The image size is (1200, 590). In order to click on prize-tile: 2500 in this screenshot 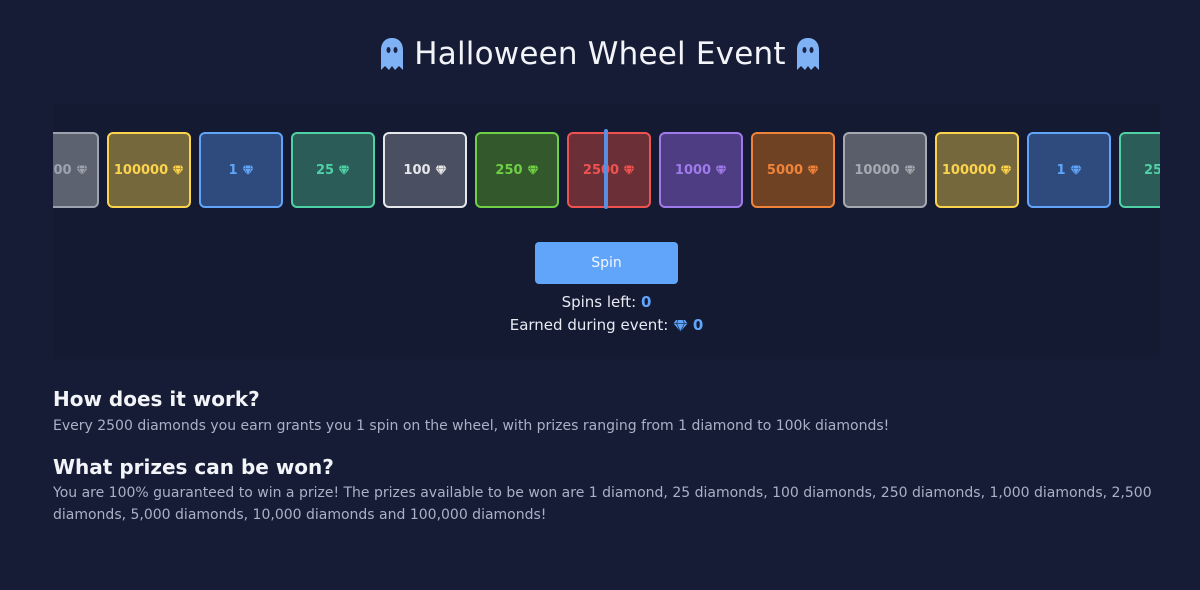, I will do `click(609, 170)`.